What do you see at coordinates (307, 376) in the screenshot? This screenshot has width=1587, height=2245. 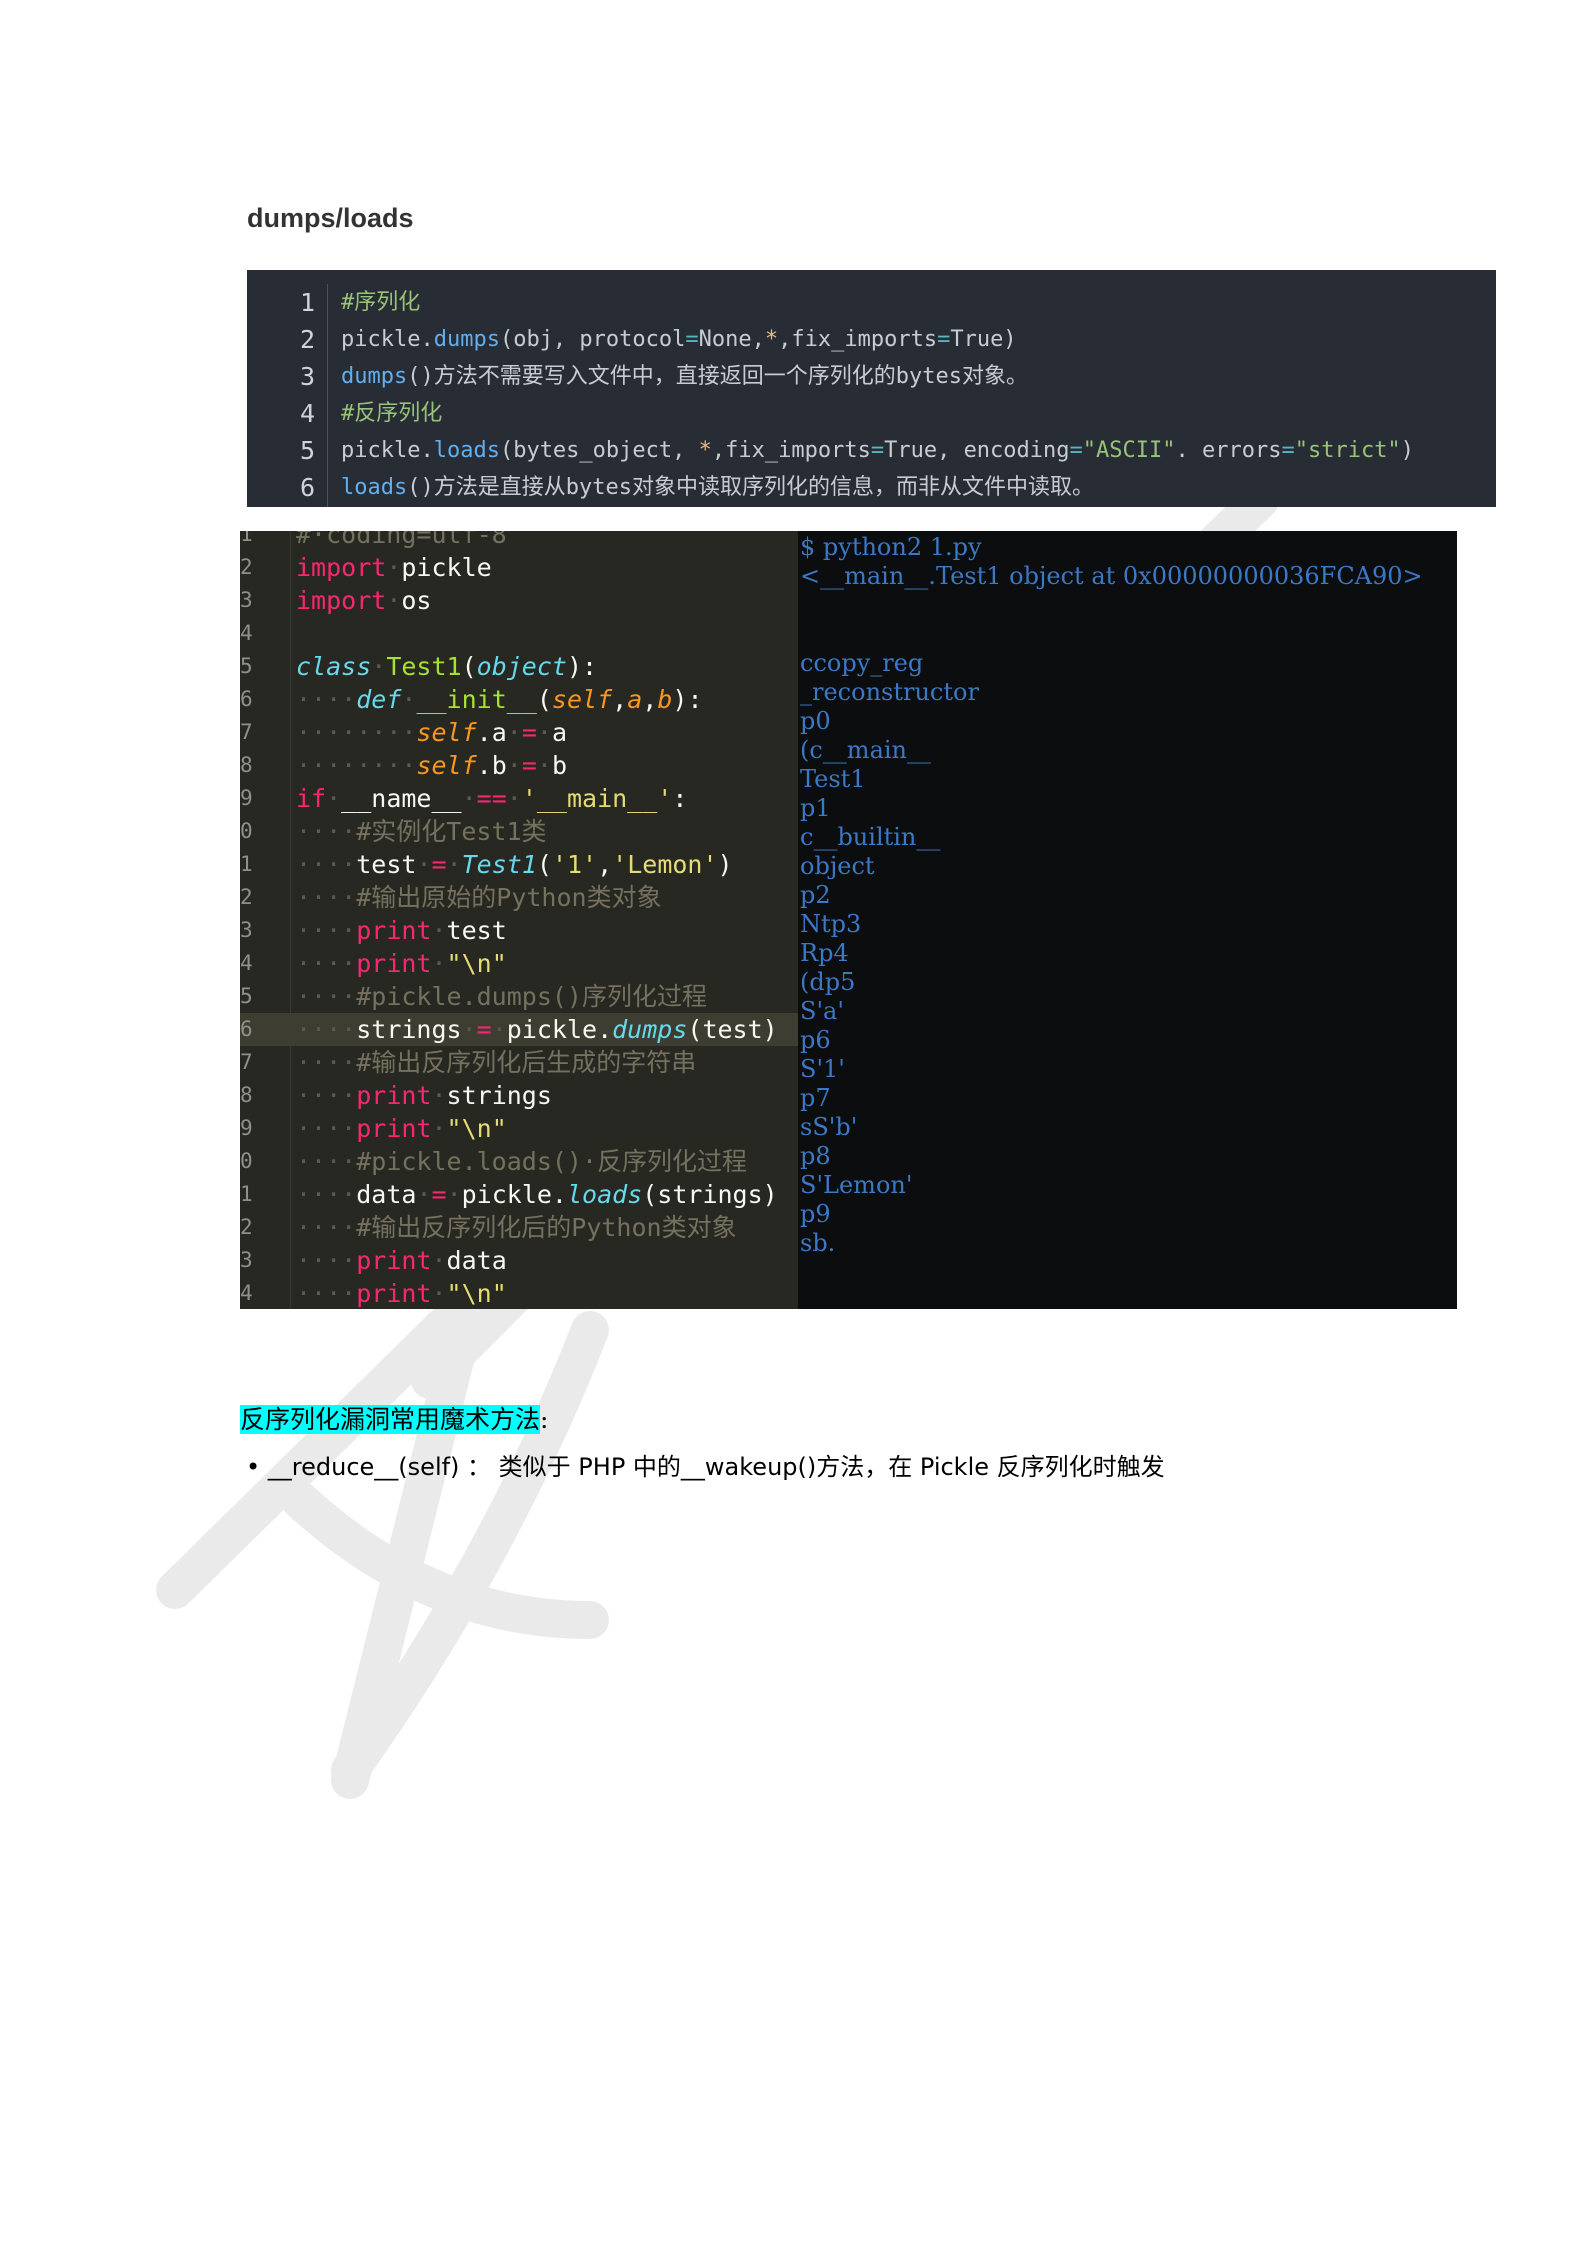 I see `line-number: 3` at bounding box center [307, 376].